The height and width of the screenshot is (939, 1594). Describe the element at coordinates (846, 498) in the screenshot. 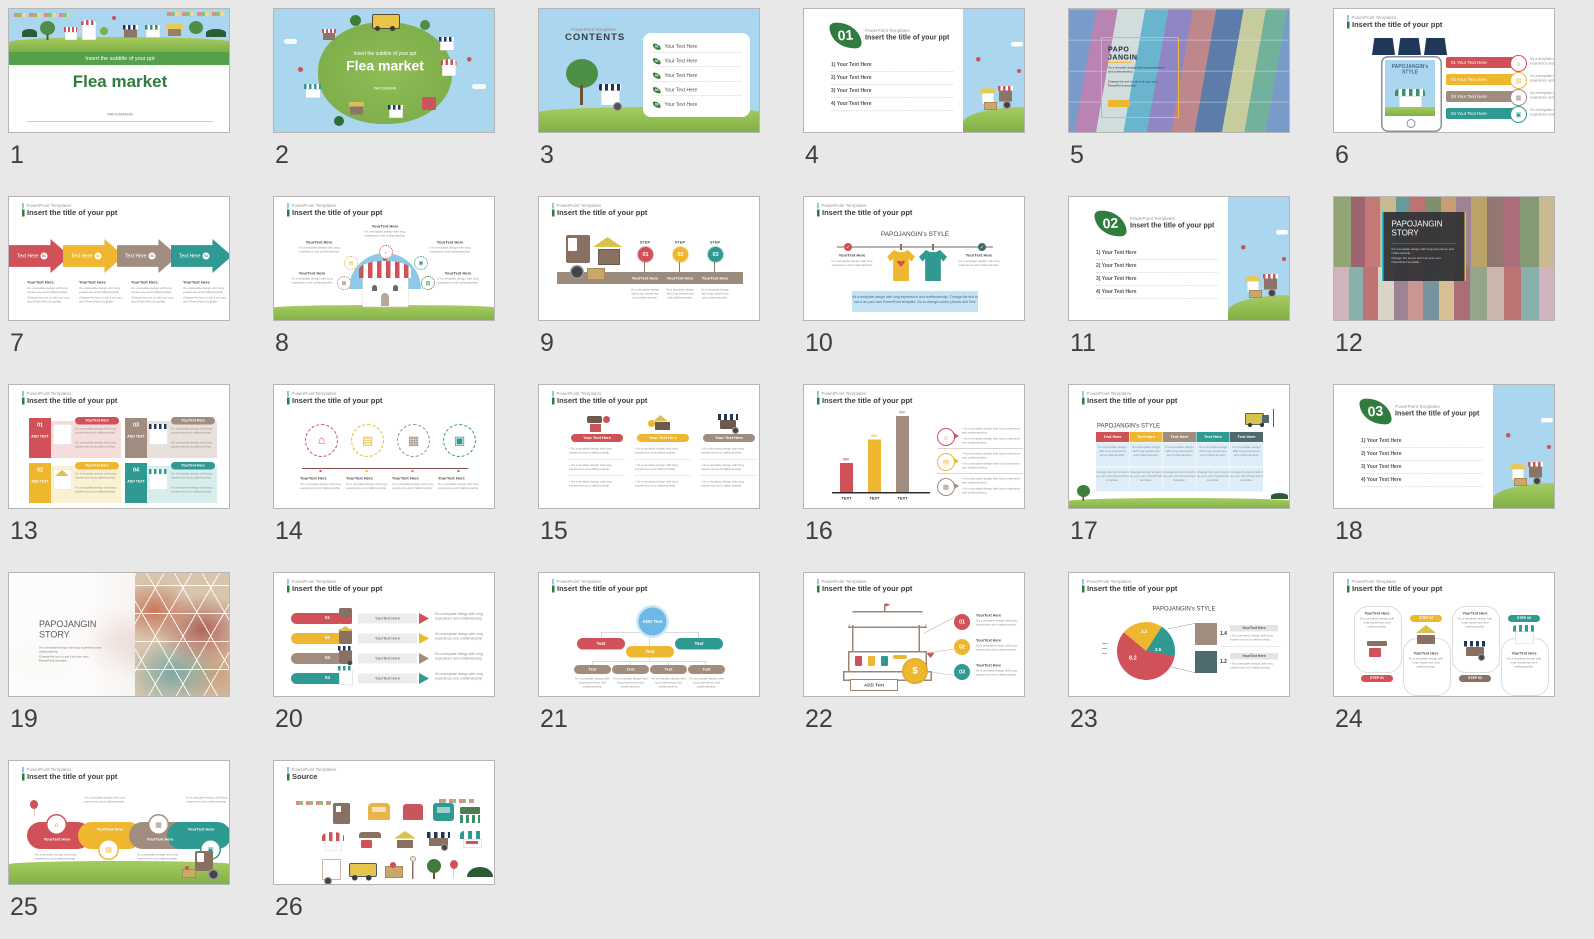

I see `bar-label-1: TEXT` at that location.